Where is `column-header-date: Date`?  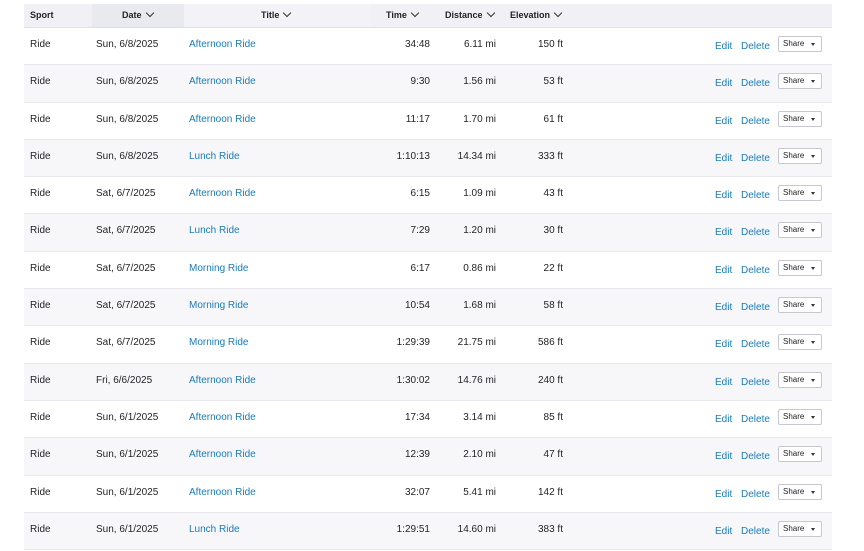
column-header-date: Date is located at coordinates (138, 15).